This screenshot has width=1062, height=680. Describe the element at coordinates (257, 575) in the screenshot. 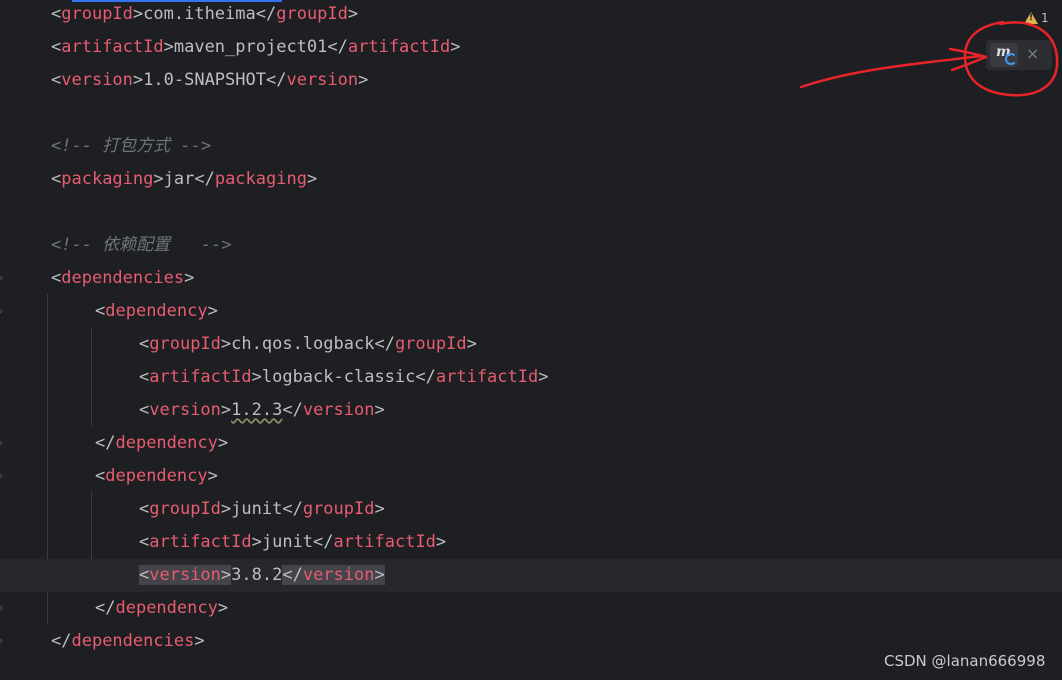

I see `xml-value: 3.8.2` at that location.